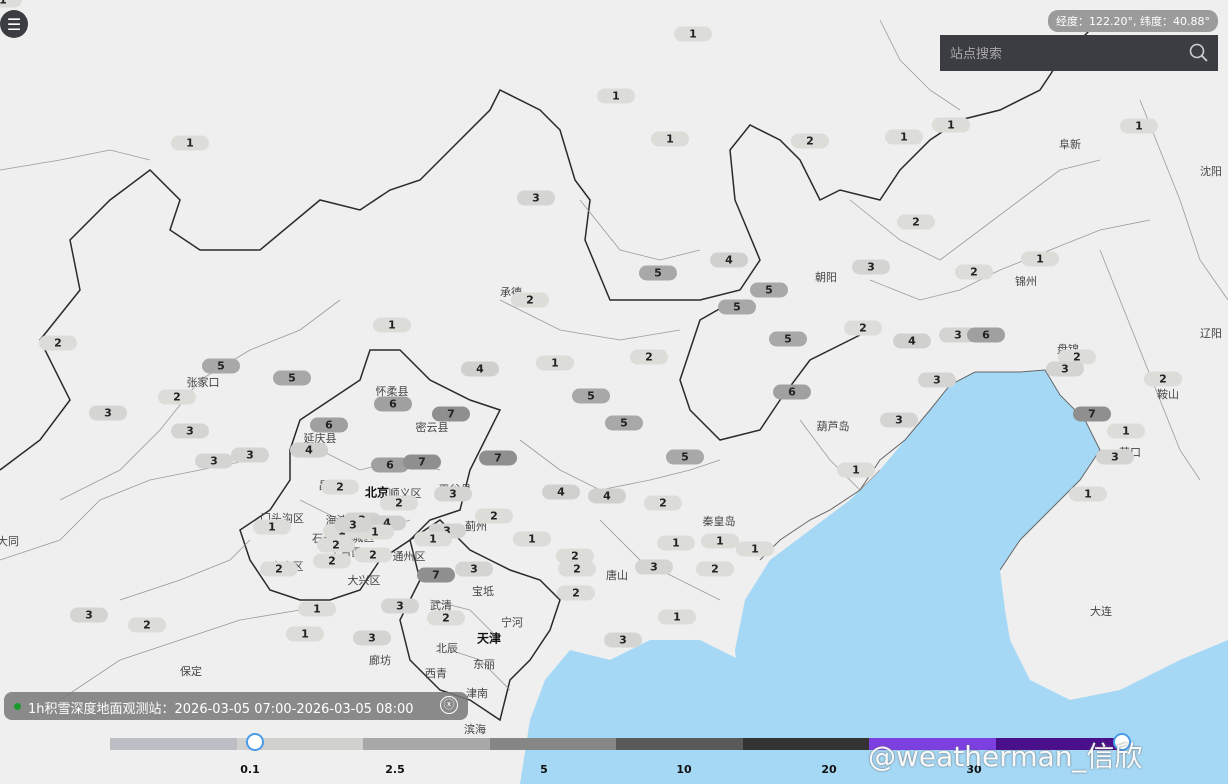 This screenshot has height=784, width=1228. Describe the element at coordinates (447, 648) in the screenshot. I see `city-label: 北辰` at that location.